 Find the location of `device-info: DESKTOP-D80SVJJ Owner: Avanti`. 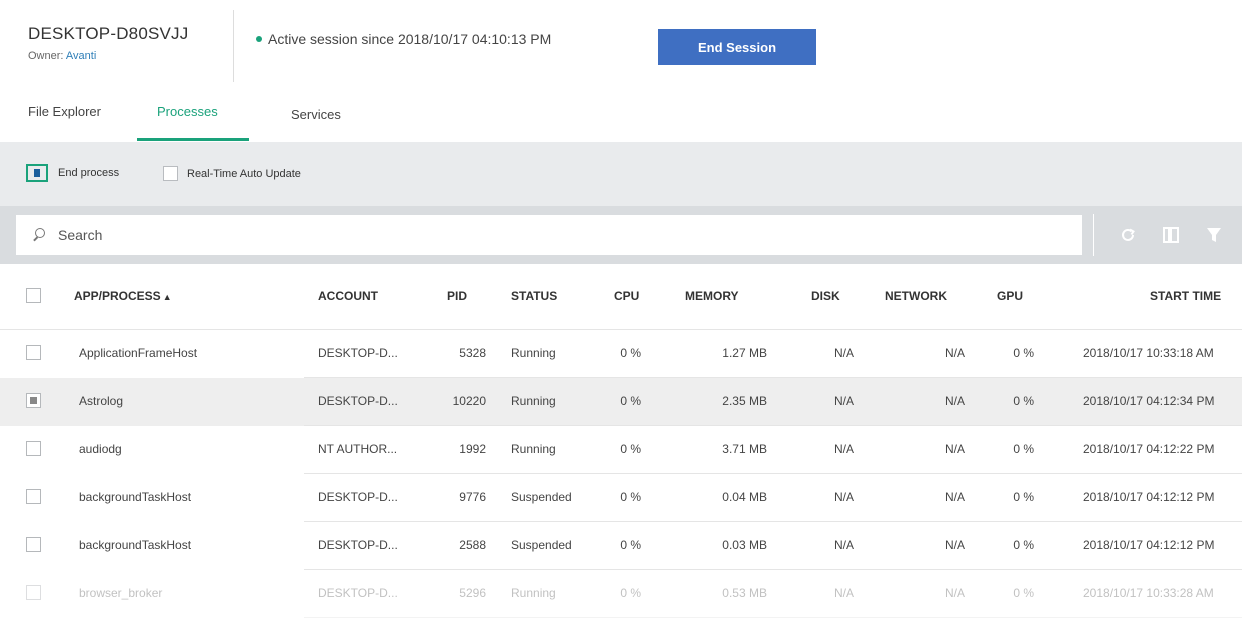

device-info: DESKTOP-D80SVJJ Owner: Avanti is located at coordinates (125, 46).